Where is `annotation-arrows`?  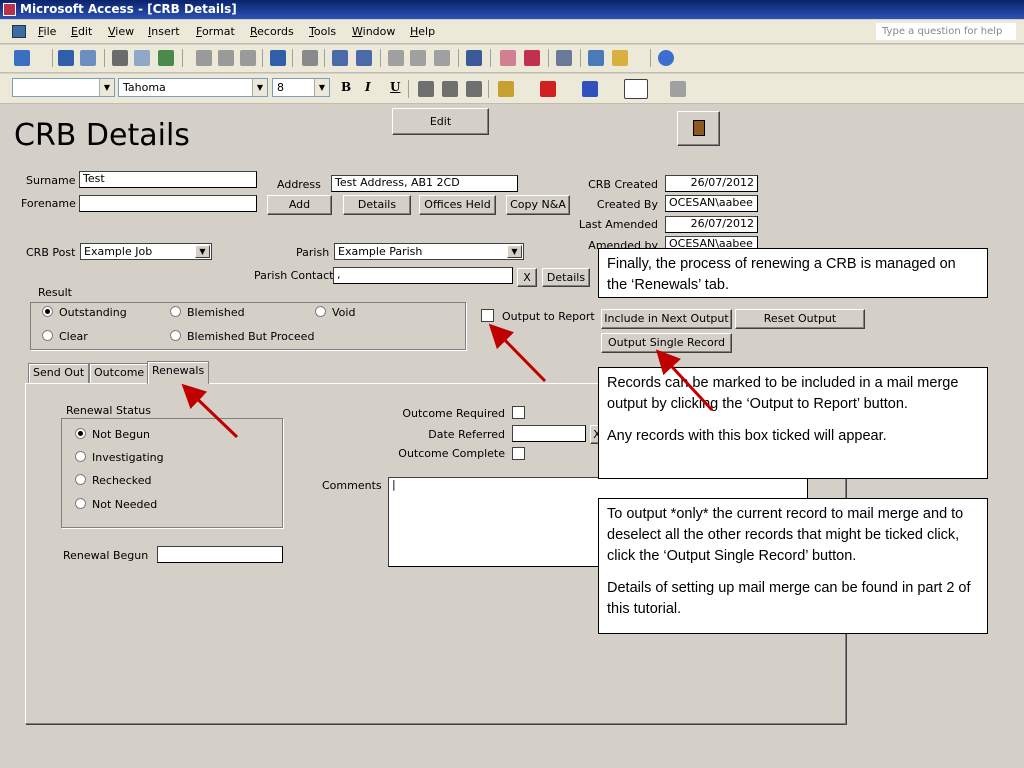
annotation-arrows is located at coordinates (447, 381).